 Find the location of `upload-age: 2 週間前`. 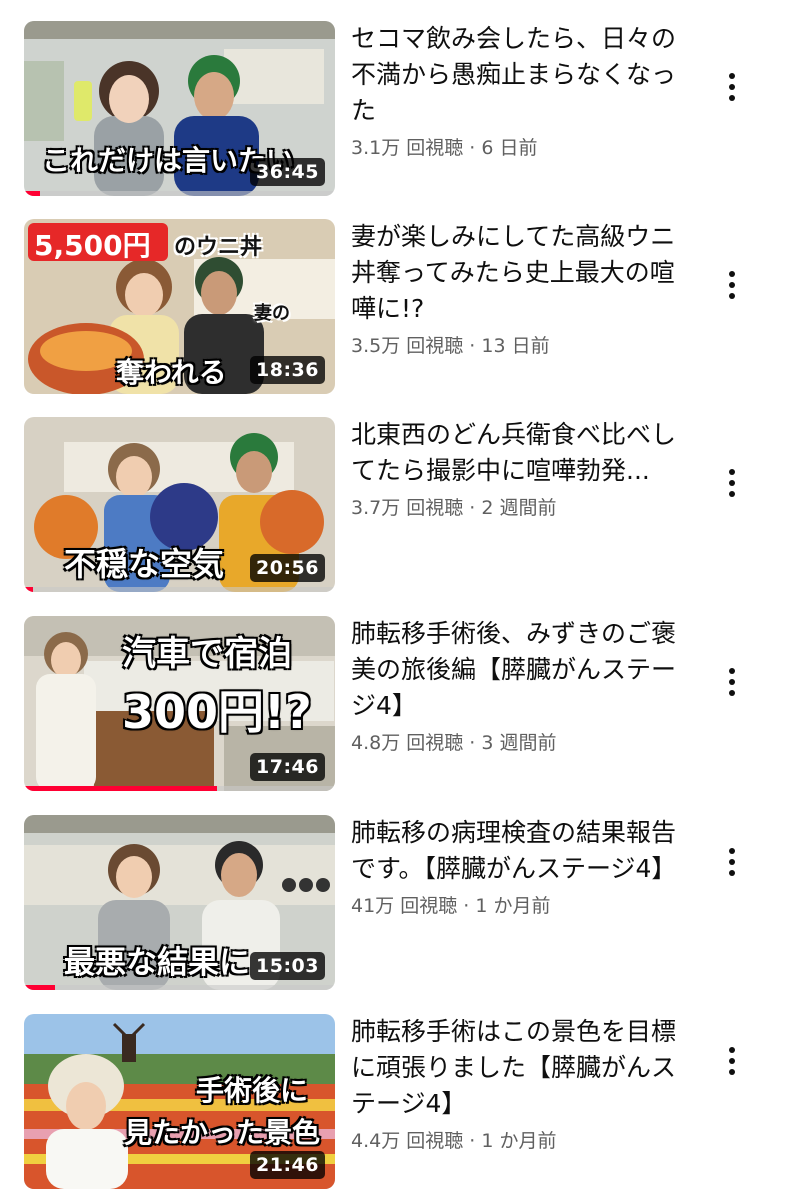

upload-age: 2 週間前 is located at coordinates (519, 508).